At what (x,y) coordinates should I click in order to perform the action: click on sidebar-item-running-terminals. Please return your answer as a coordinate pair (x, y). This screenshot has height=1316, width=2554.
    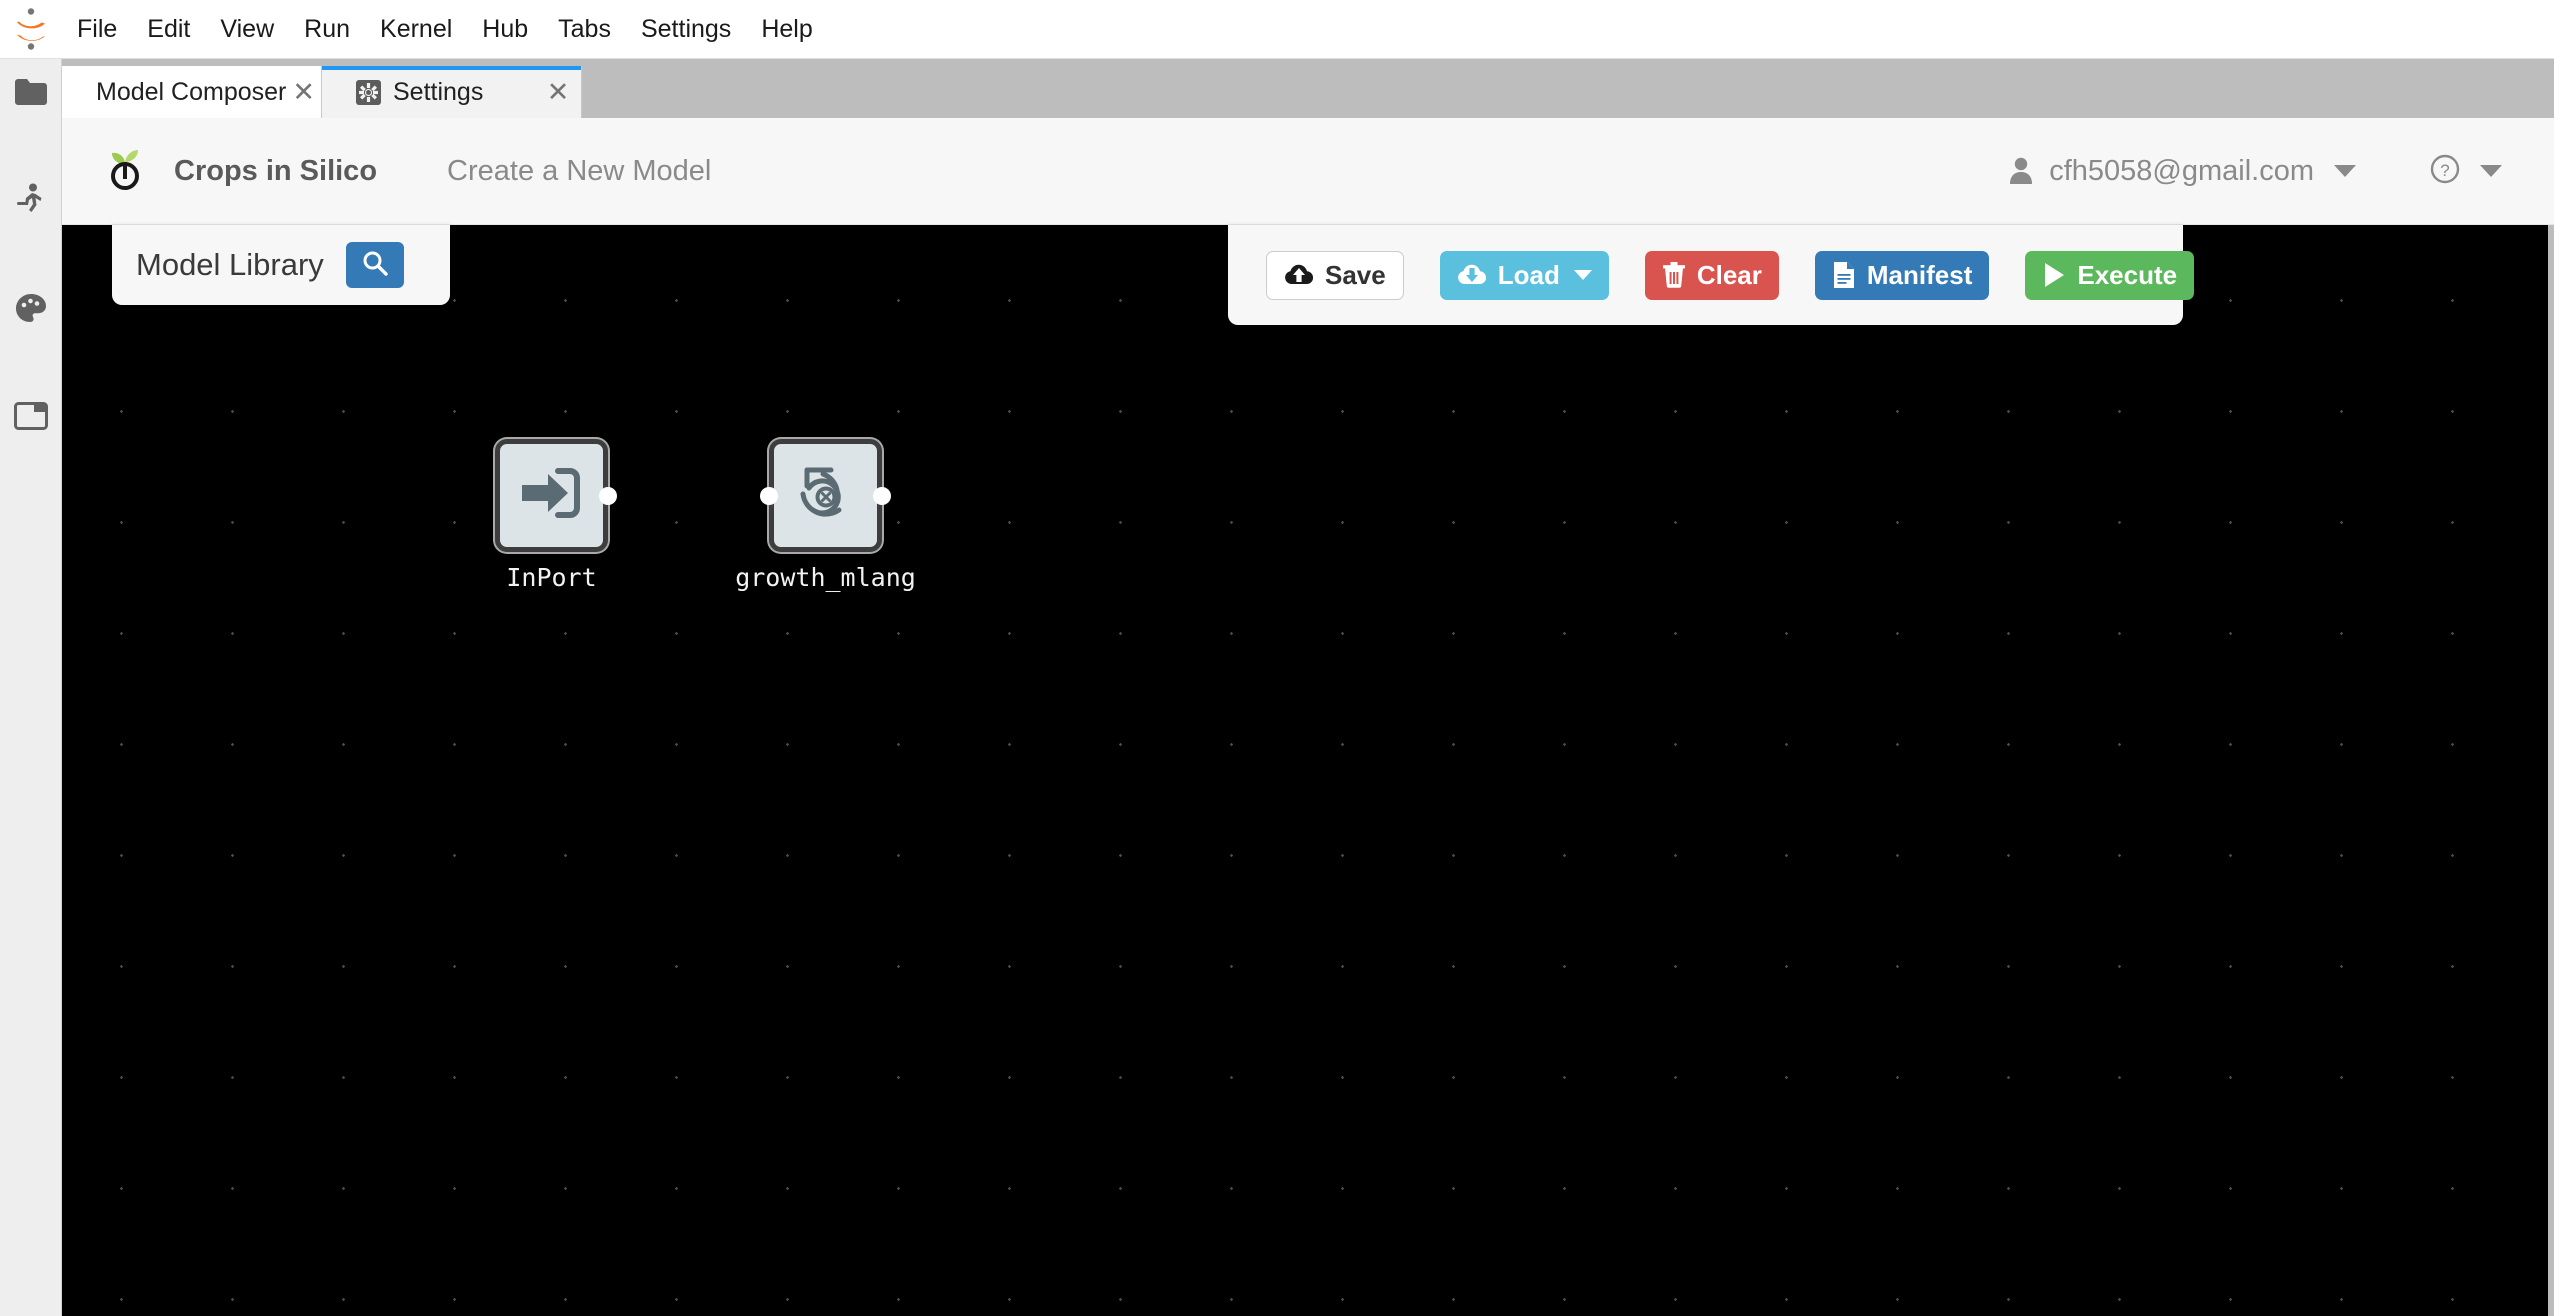
    Looking at the image, I should click on (31, 200).